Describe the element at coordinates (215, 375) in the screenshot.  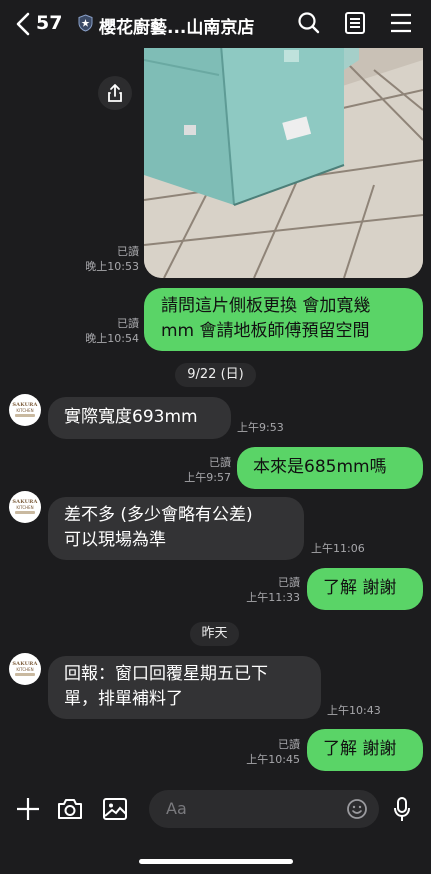
I see `date-separator: 9/22 (日)` at that location.